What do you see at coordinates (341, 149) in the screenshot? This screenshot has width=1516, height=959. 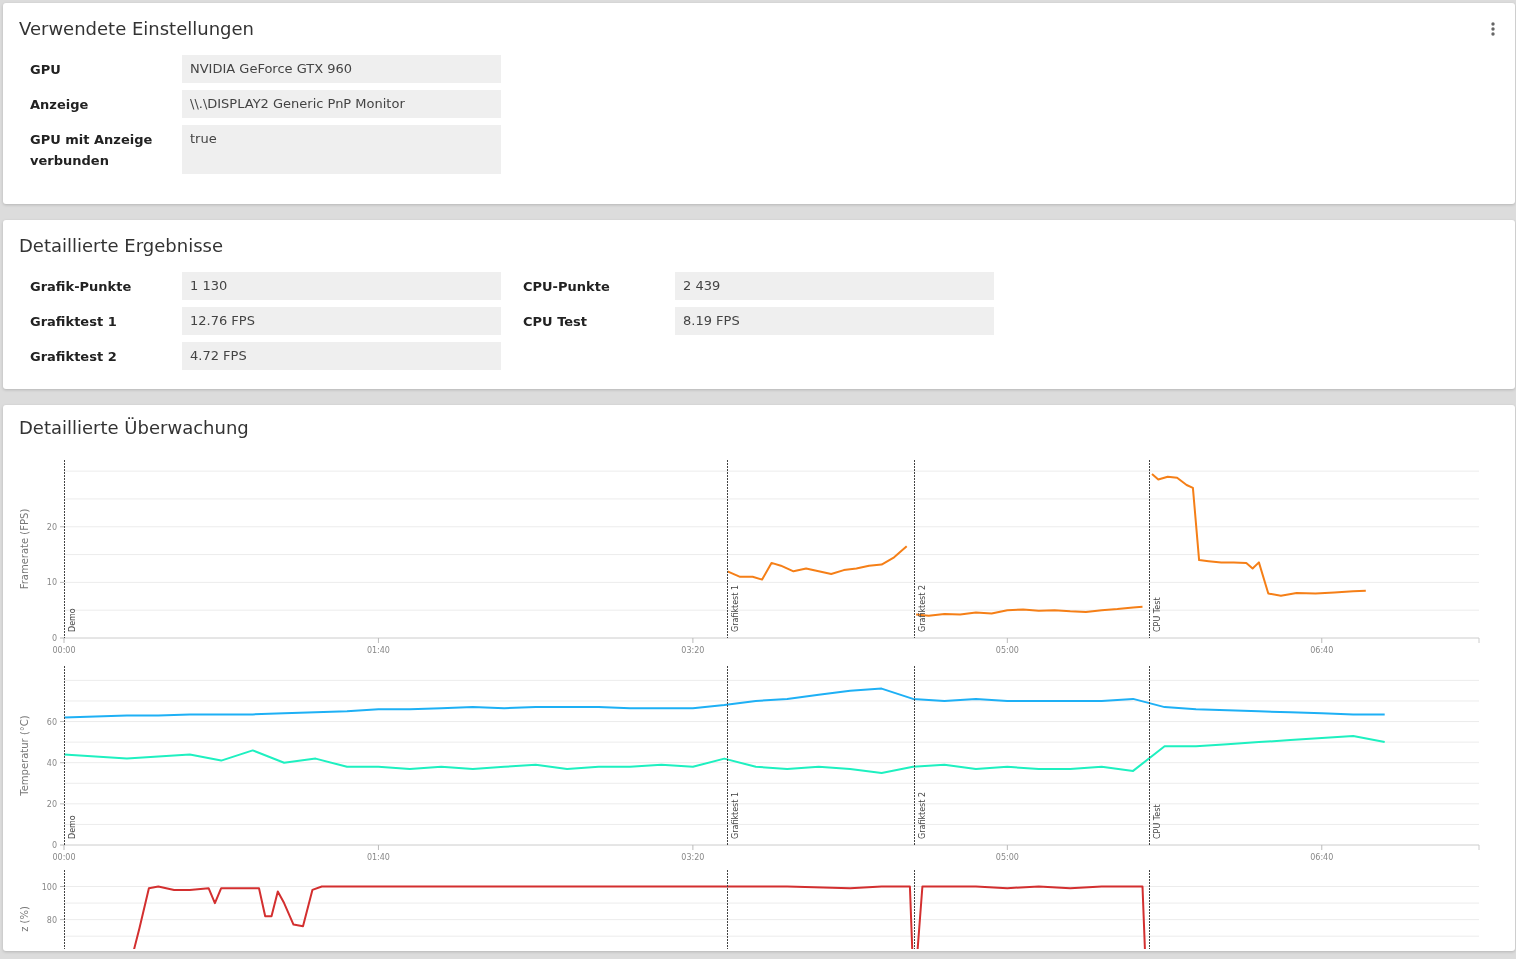 I see `value-field: true` at bounding box center [341, 149].